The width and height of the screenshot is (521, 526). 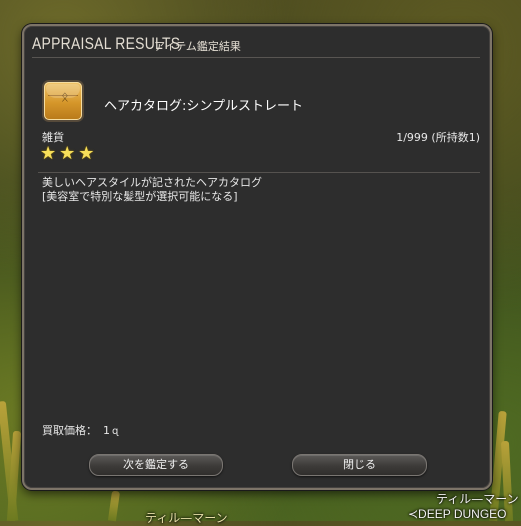 What do you see at coordinates (203, 106) in the screenshot?
I see `item-name: ヘアカタログ:シンプルストレート` at bounding box center [203, 106].